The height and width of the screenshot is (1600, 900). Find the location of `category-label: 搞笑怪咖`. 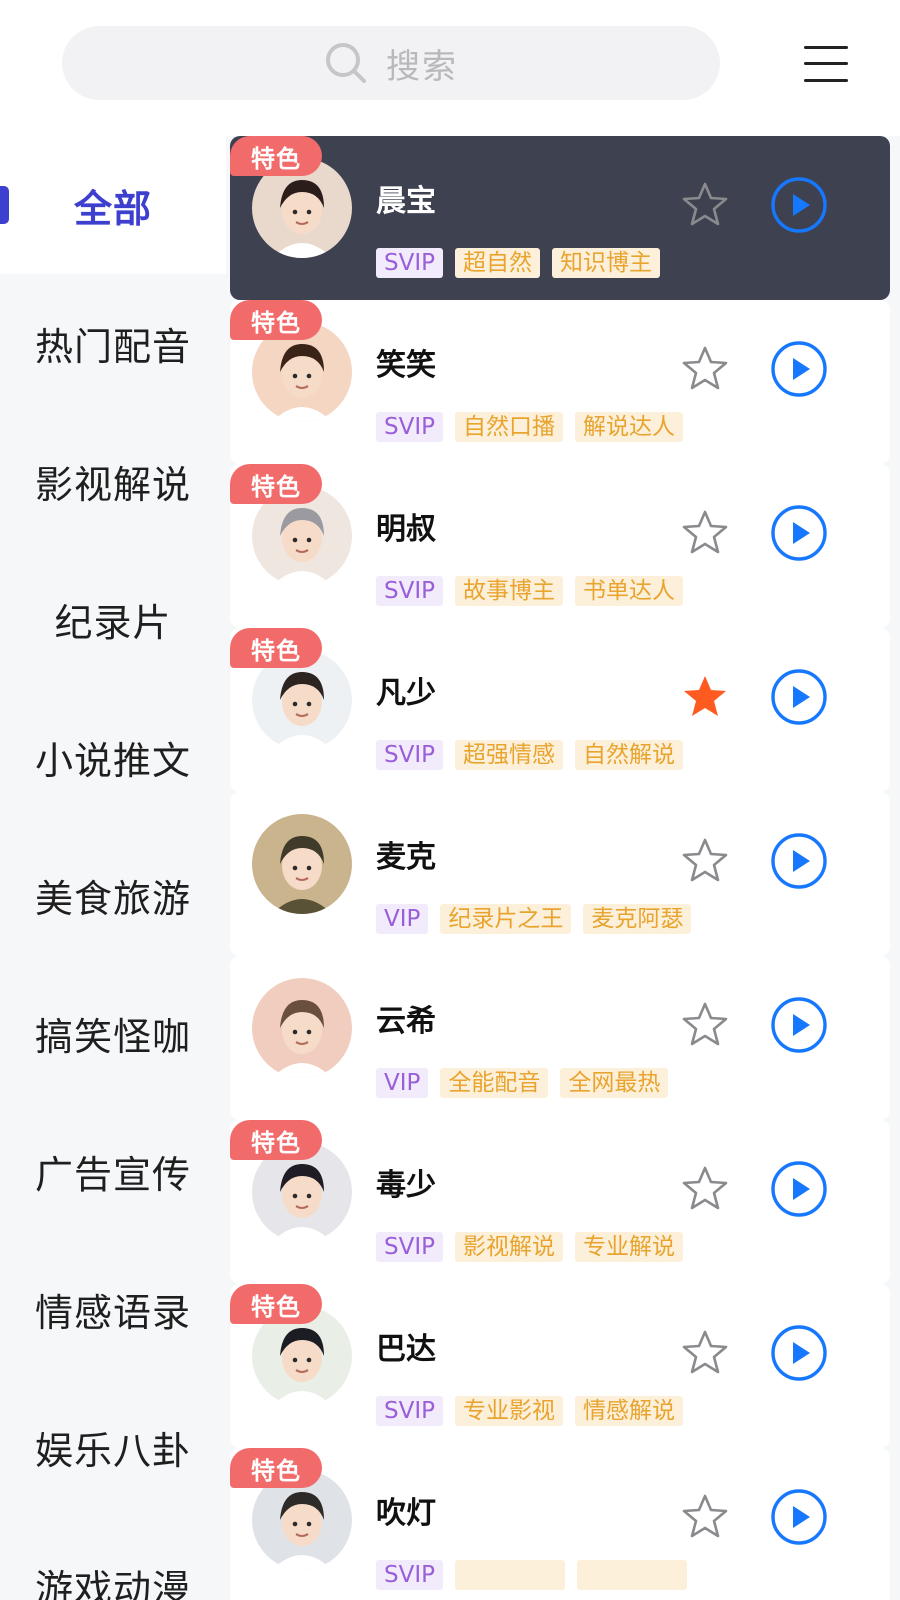

category-label: 搞笑怪咖 is located at coordinates (112, 1036).